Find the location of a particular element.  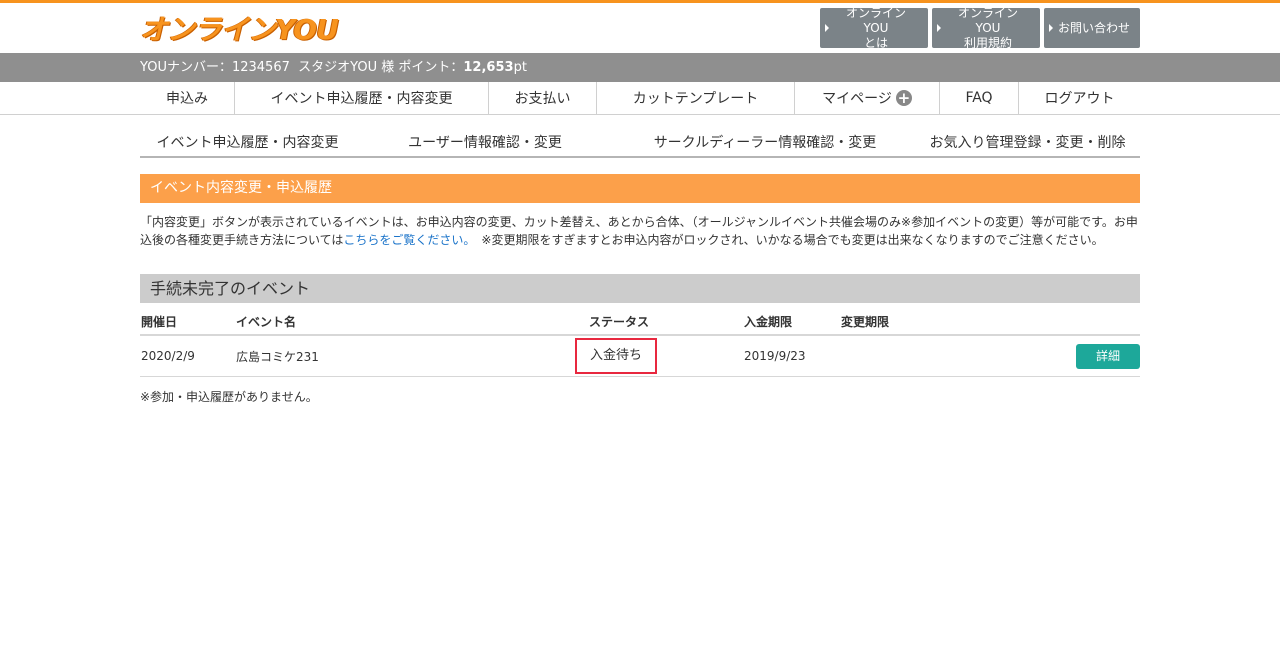

cell-change-deadline is located at coordinates (905, 356).